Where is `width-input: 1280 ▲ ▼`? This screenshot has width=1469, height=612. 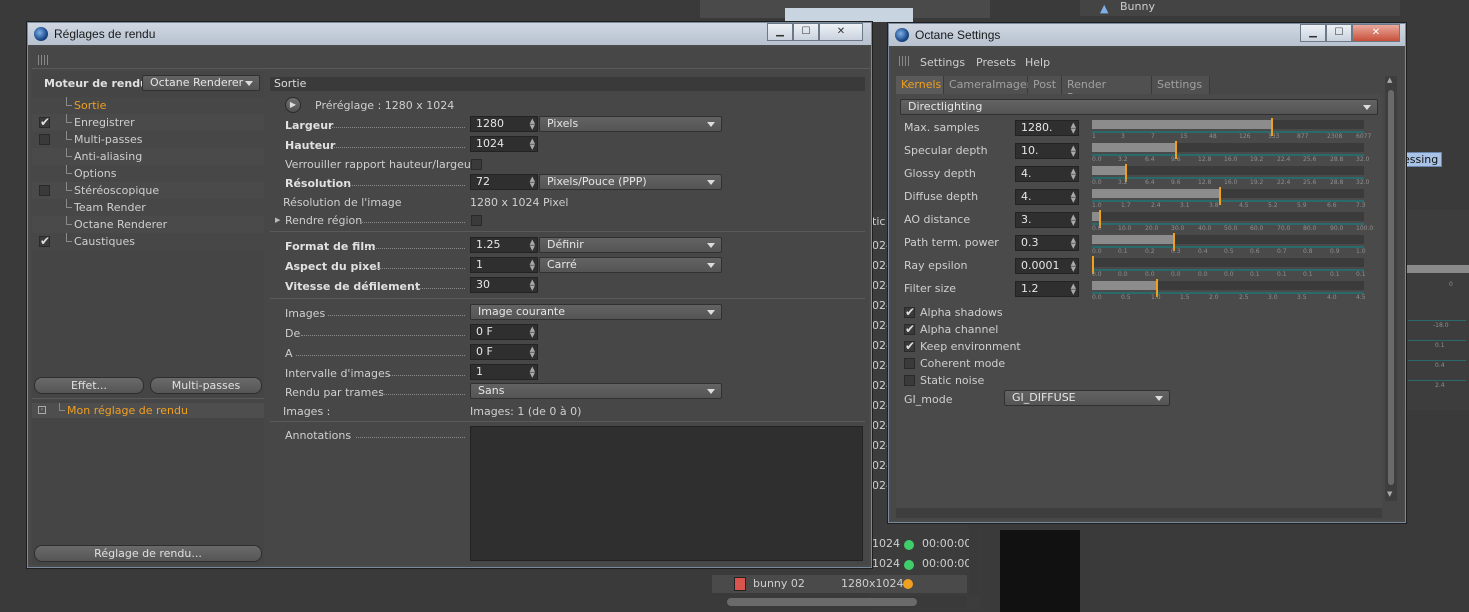
width-input: 1280 ▲ ▼ is located at coordinates (504, 124).